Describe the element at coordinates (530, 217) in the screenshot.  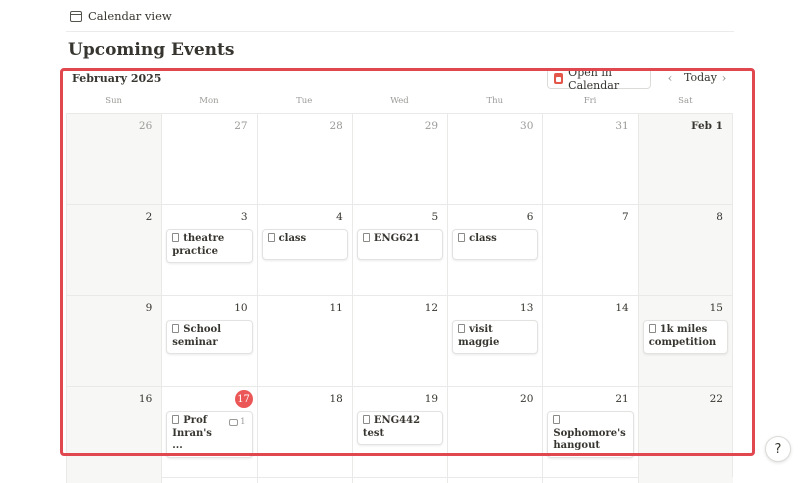
I see `day-number: 6` at that location.